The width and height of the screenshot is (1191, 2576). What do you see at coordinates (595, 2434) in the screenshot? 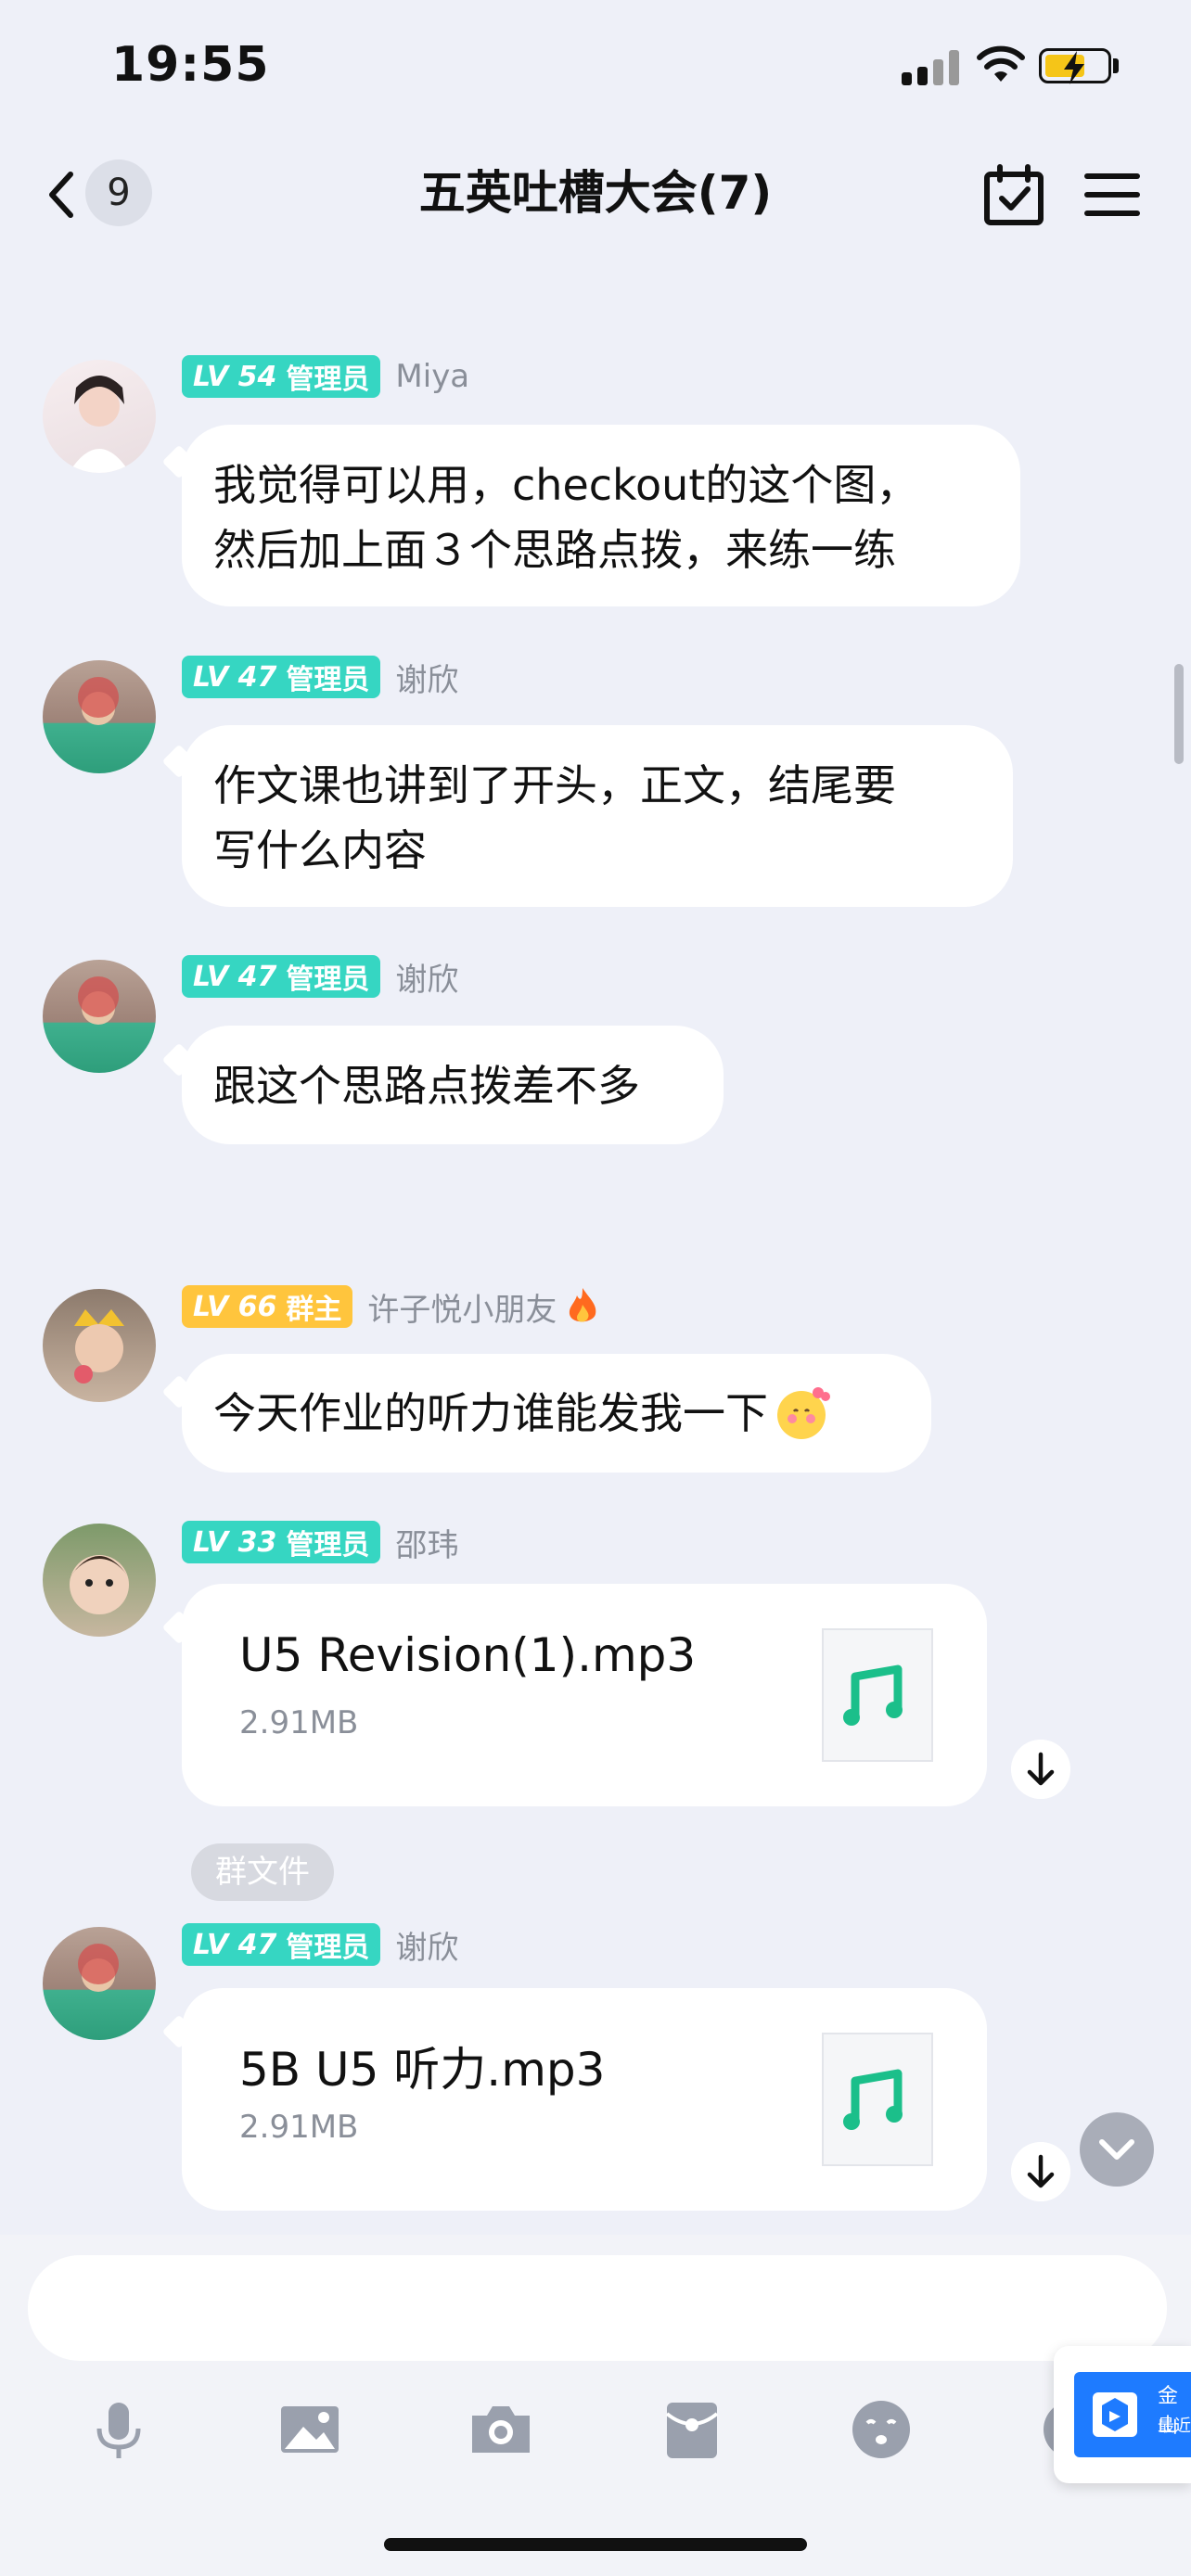
I see `composer-toolbar` at bounding box center [595, 2434].